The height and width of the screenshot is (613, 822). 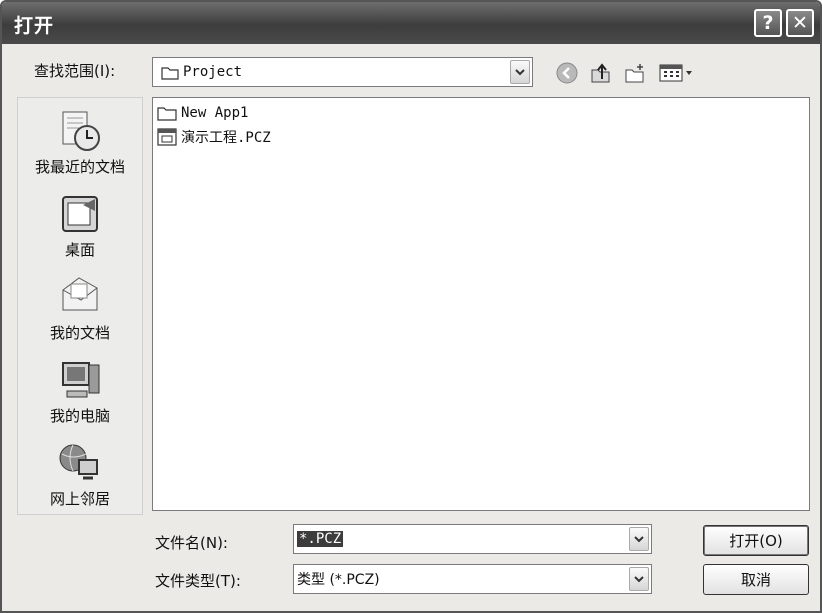 What do you see at coordinates (198, 581) in the screenshot?
I see `filetype-label: 文件类型(T):` at bounding box center [198, 581].